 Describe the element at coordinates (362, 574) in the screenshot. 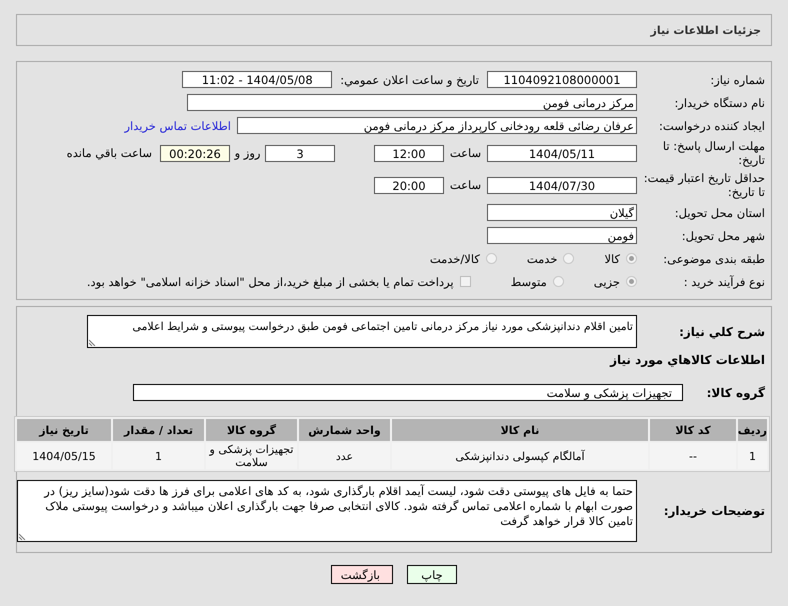

I see `action-button: بازگشت` at that location.